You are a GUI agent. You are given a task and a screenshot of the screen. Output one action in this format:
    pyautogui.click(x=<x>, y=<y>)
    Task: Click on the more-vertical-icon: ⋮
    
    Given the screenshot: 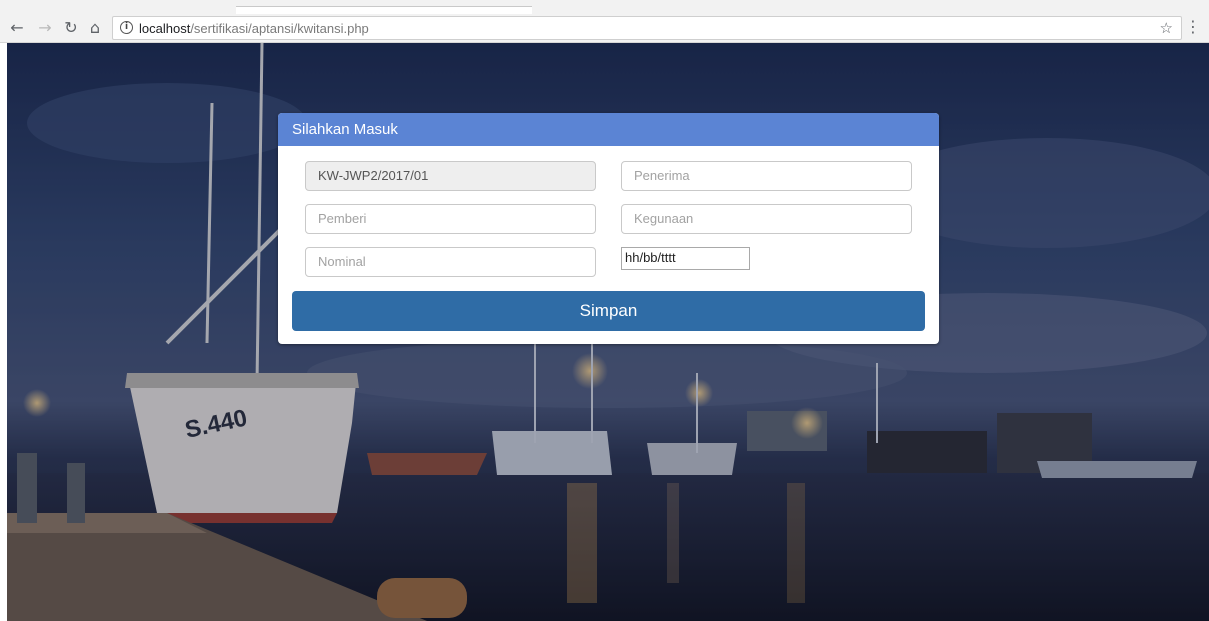 What is the action you would take?
    pyautogui.click(x=1193, y=26)
    